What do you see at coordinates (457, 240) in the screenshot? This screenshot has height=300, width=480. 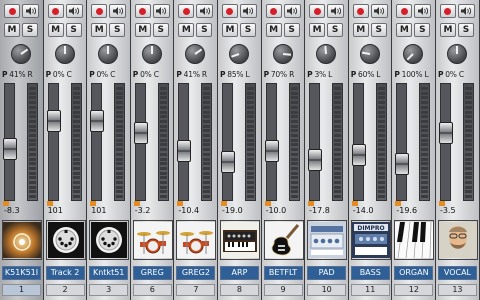 I see `singer-photo-icon` at bounding box center [457, 240].